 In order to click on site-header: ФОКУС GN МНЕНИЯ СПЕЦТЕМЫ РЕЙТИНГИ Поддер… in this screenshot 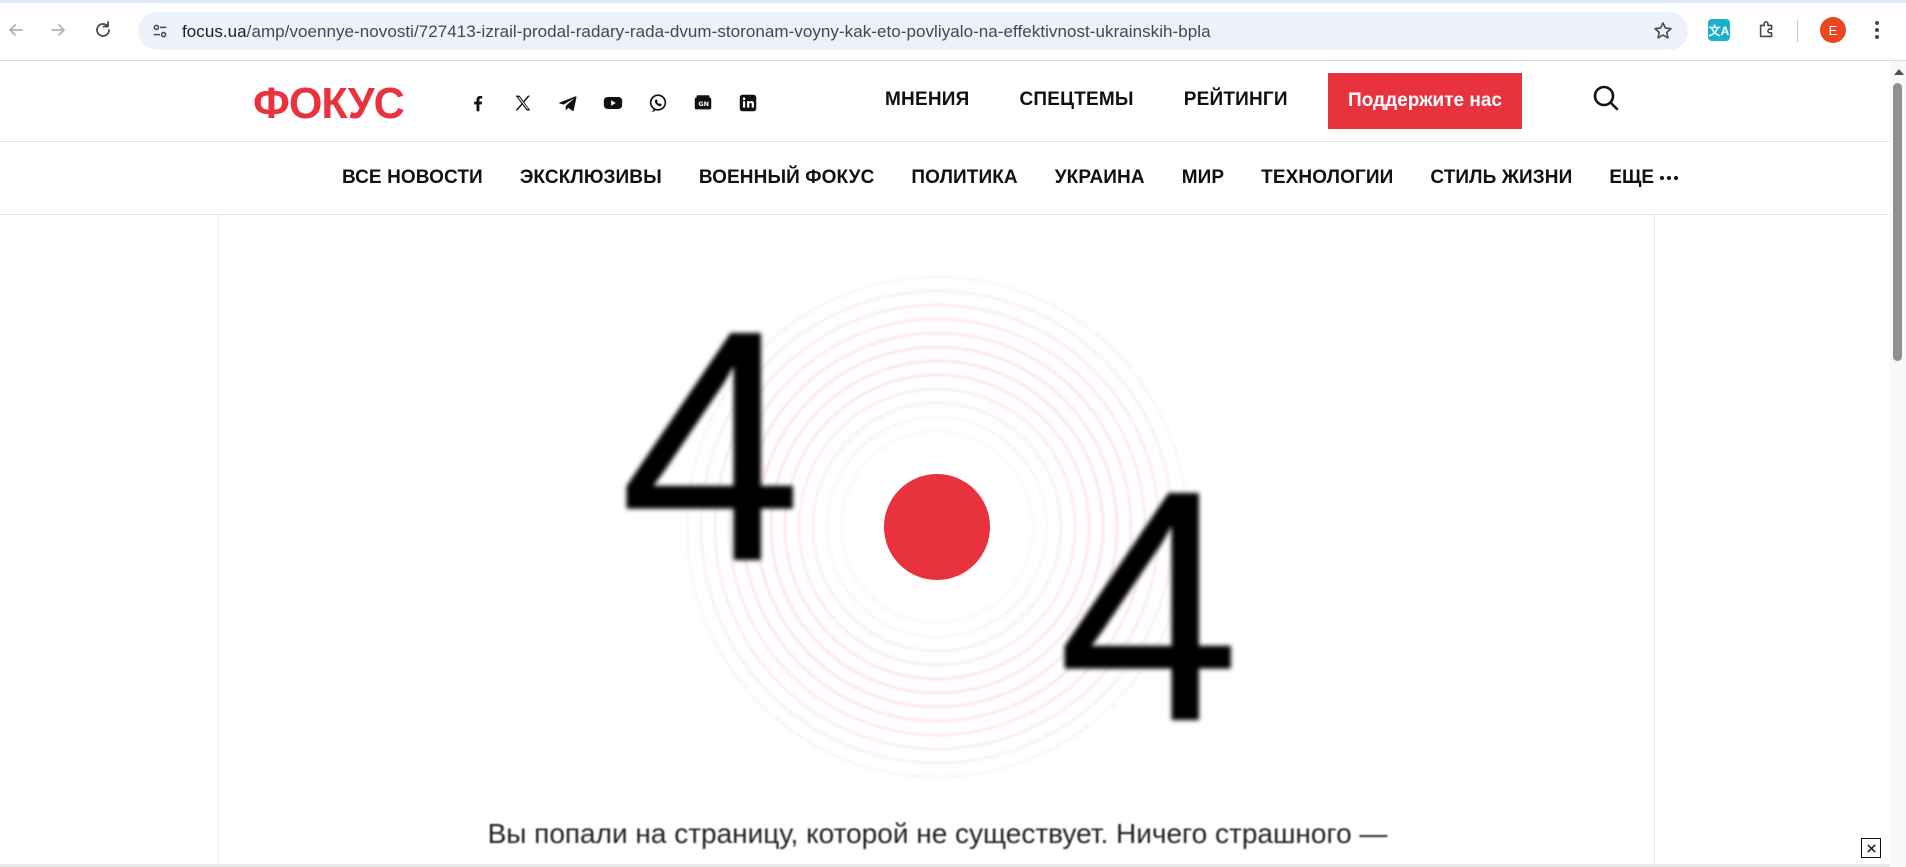, I will do `click(945, 101)`.